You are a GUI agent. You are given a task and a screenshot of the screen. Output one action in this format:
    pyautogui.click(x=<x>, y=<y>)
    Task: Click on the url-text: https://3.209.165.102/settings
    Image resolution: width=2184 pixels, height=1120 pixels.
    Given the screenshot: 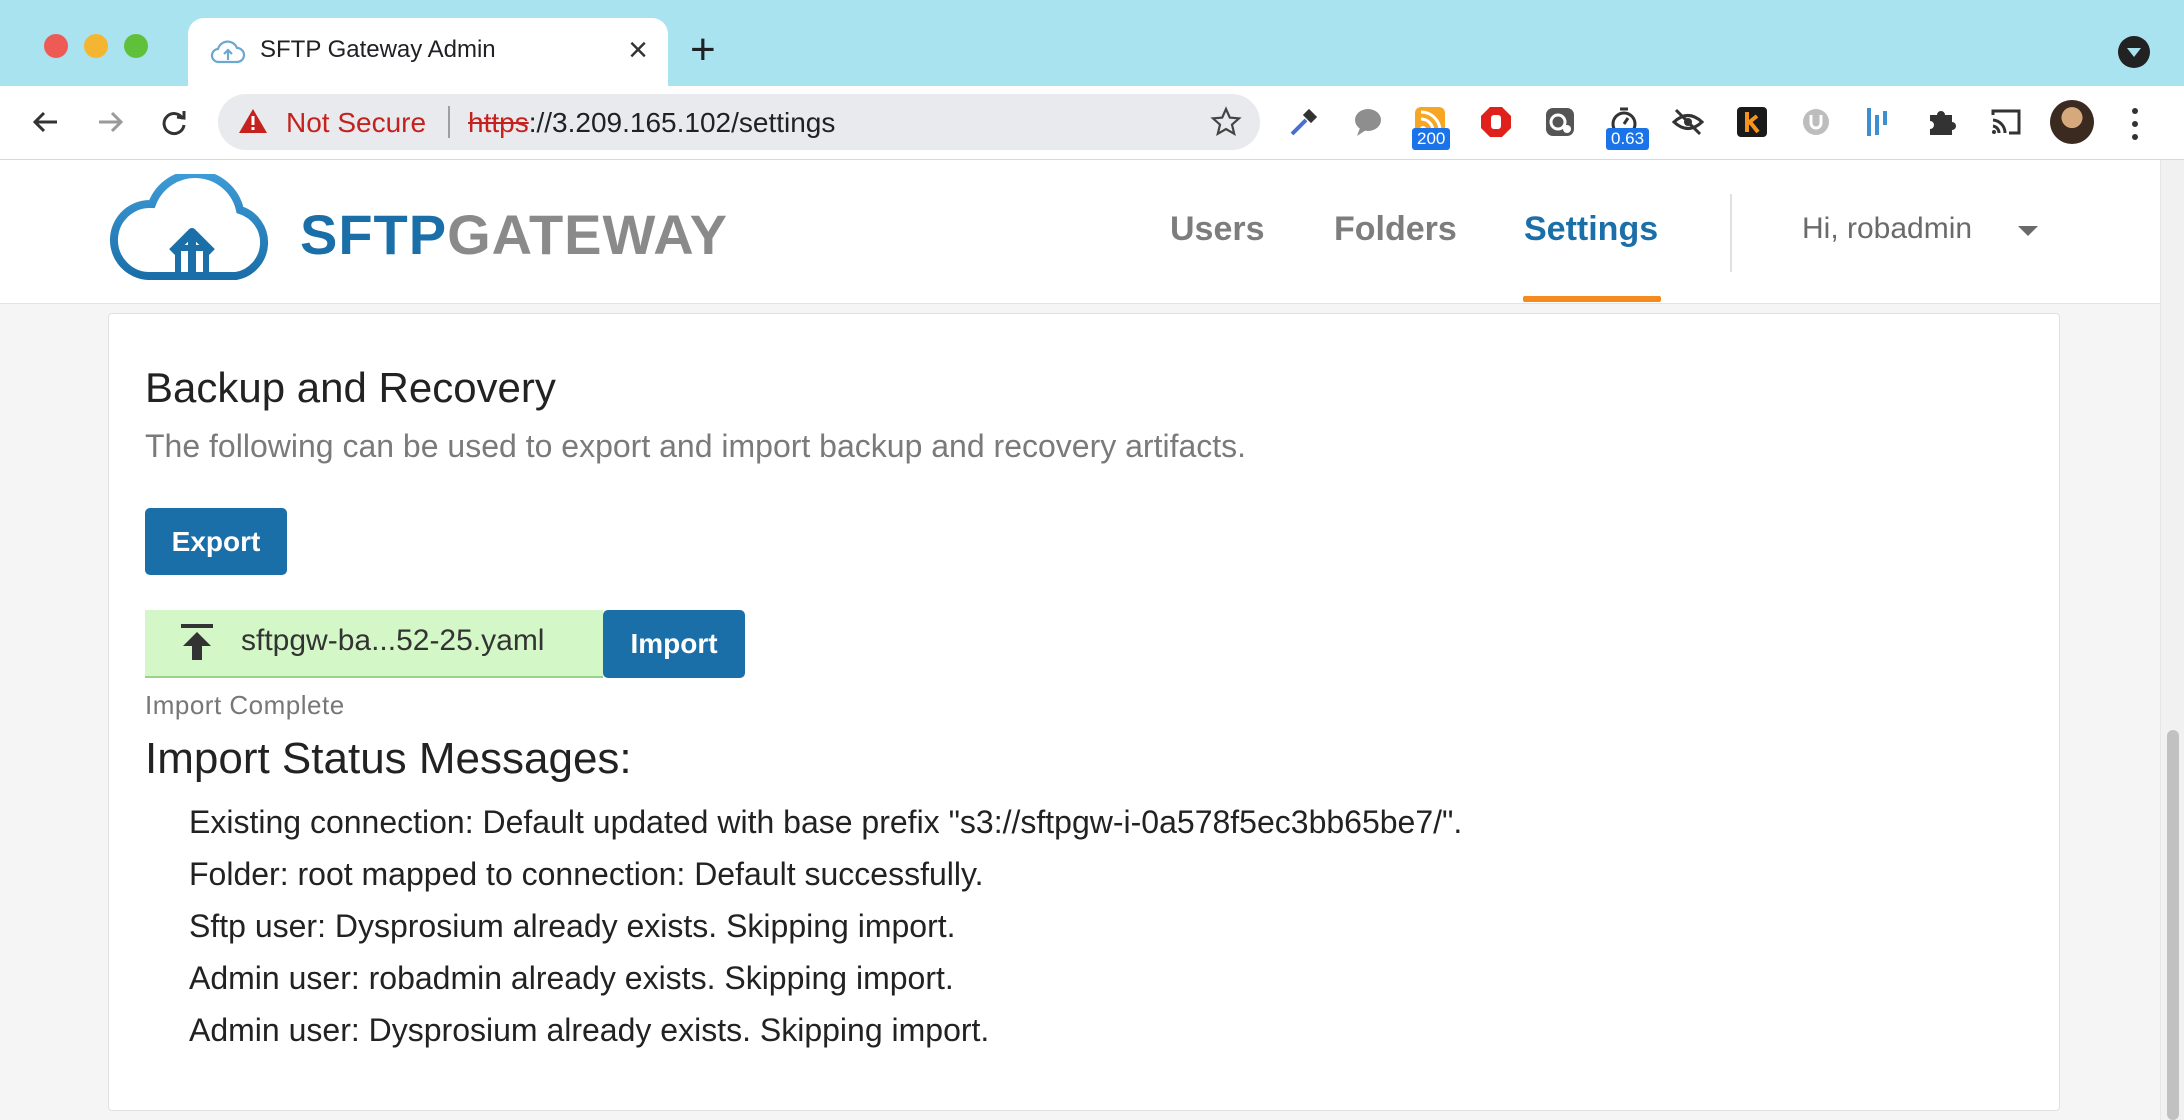 What is the action you would take?
    pyautogui.click(x=651, y=123)
    